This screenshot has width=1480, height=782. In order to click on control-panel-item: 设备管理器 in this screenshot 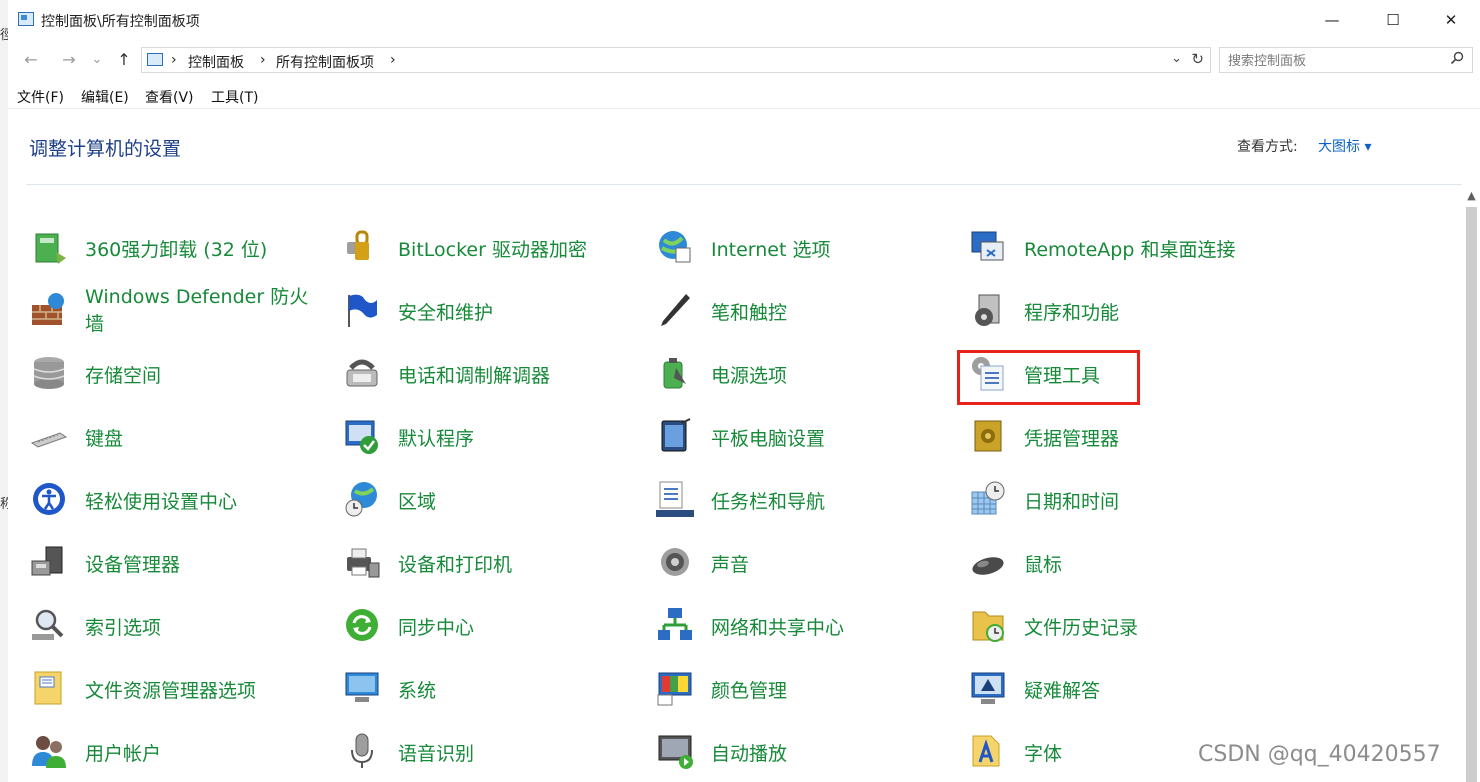, I will do `click(179, 562)`.